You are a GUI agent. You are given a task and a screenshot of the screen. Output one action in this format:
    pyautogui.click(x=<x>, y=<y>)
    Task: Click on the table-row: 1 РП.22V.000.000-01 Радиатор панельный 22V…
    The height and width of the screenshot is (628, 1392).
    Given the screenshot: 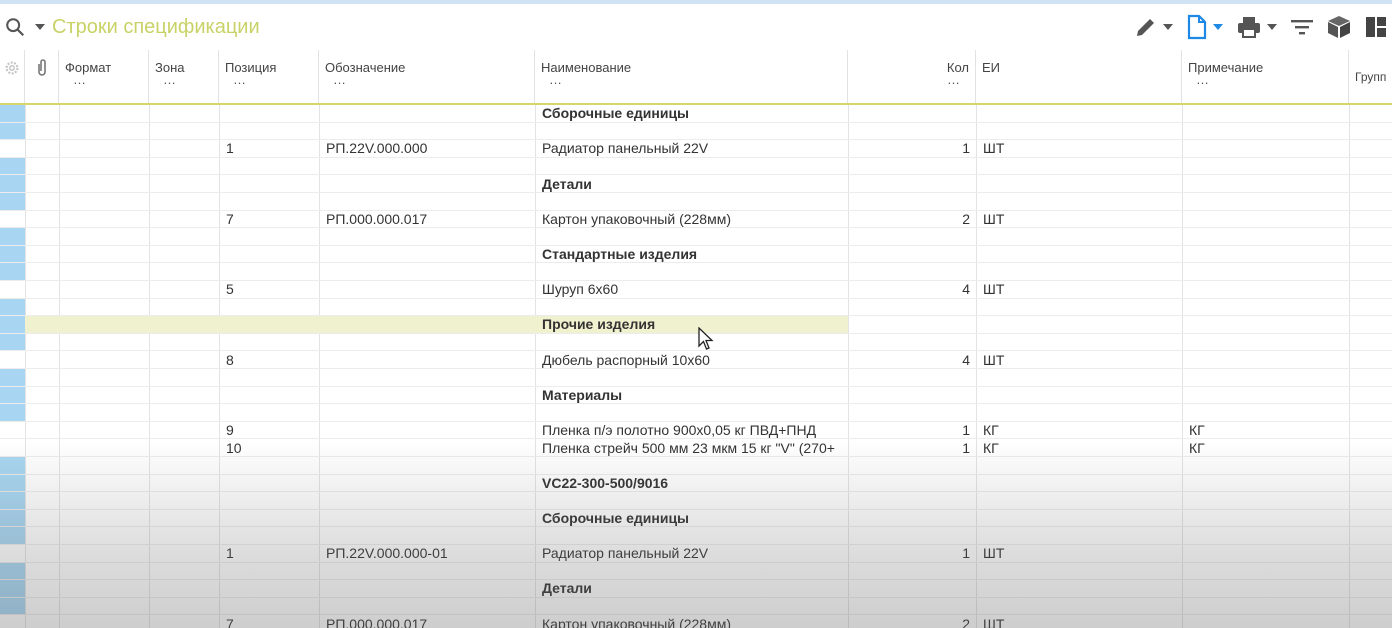 What is the action you would take?
    pyautogui.click(x=696, y=554)
    